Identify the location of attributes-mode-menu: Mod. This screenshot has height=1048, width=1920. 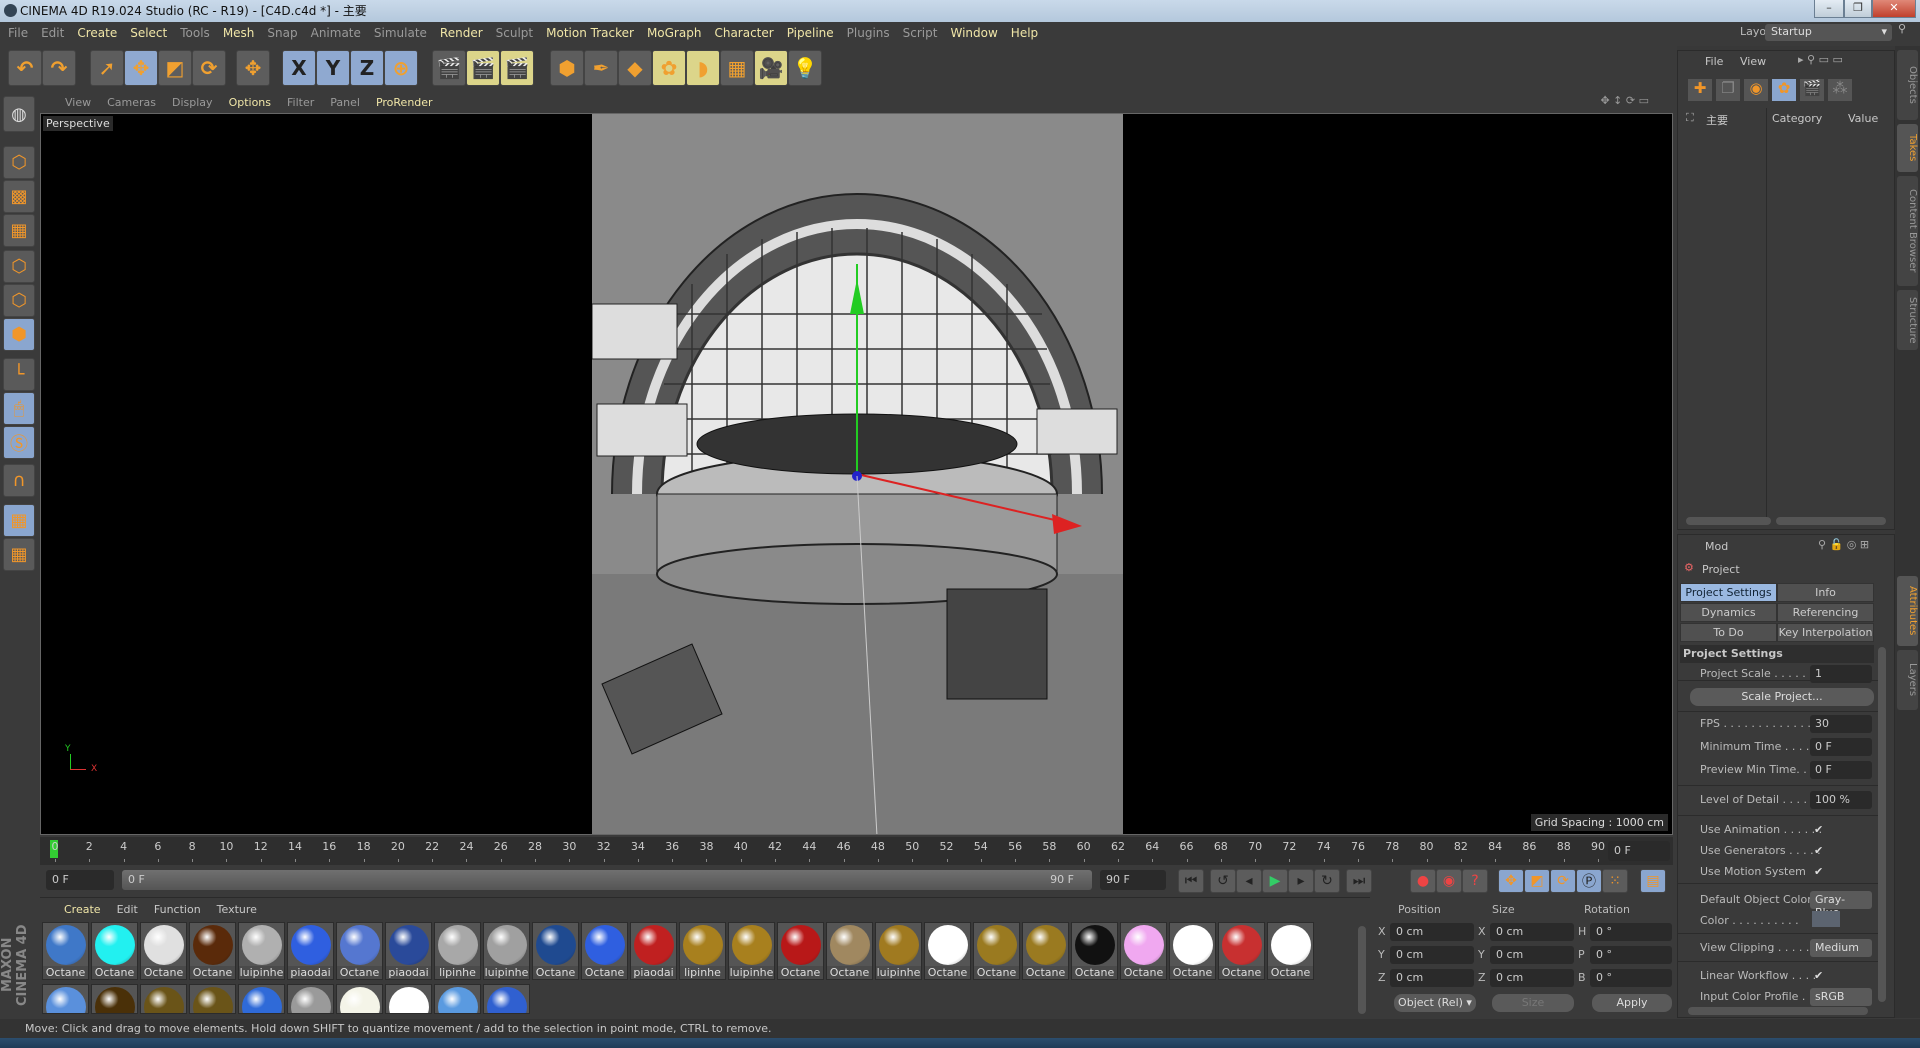
(1716, 546).